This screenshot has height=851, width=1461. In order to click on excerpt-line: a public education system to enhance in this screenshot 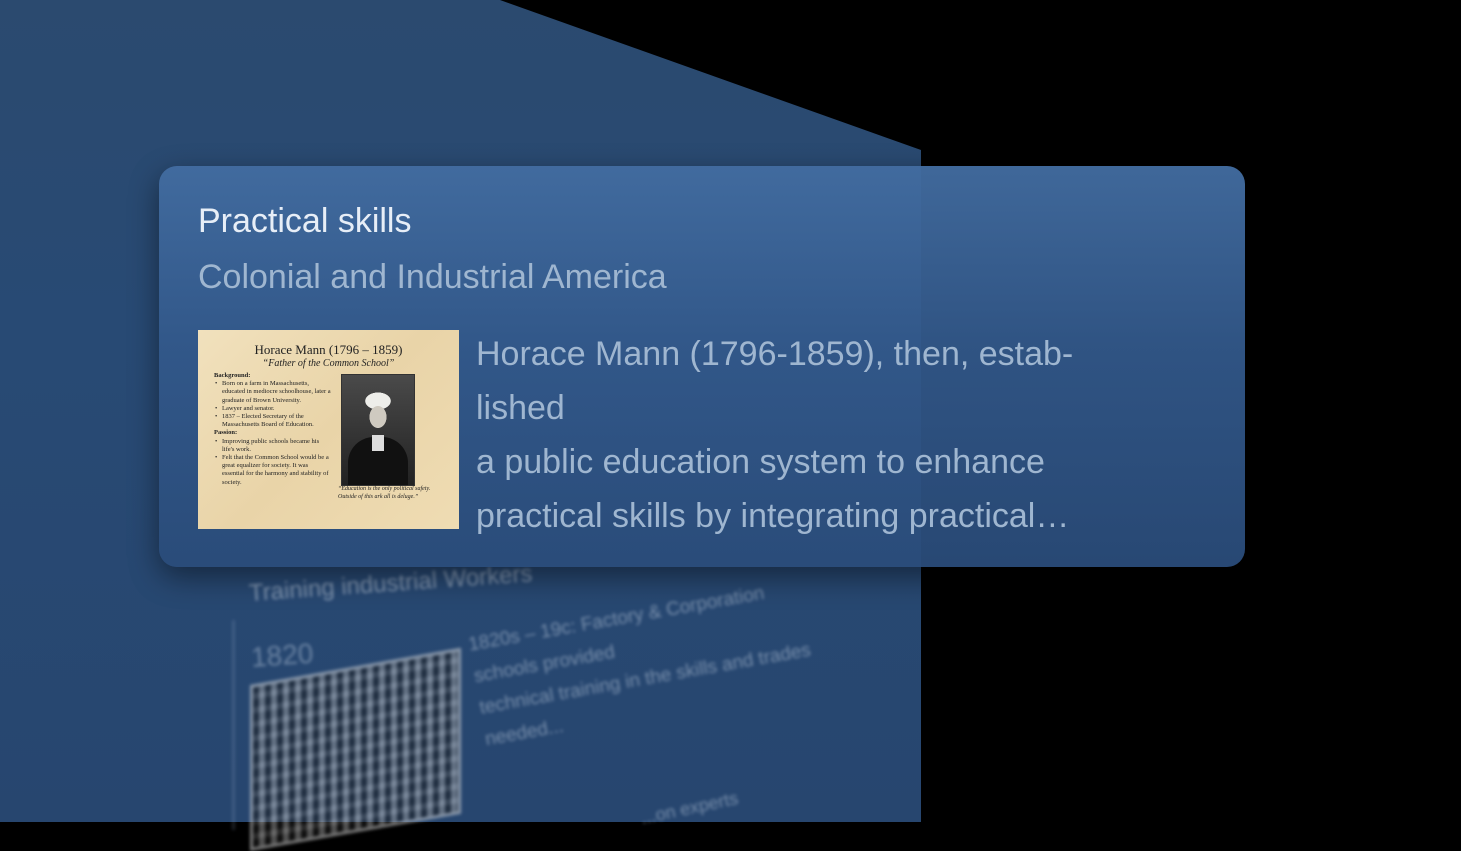, I will do `click(760, 462)`.